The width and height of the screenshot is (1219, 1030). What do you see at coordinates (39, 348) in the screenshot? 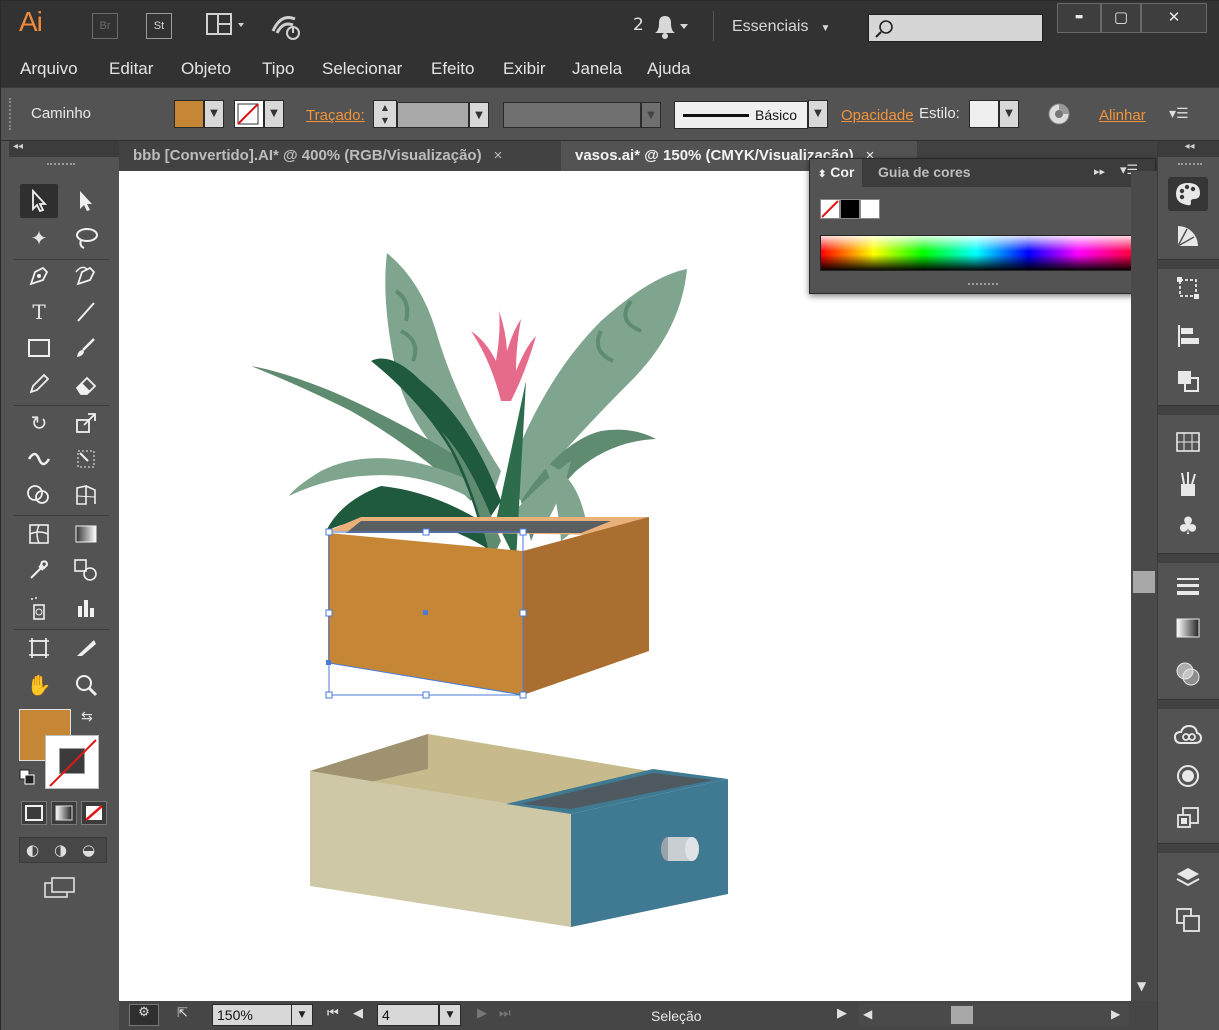
I see `rectangle-tool-icon` at bounding box center [39, 348].